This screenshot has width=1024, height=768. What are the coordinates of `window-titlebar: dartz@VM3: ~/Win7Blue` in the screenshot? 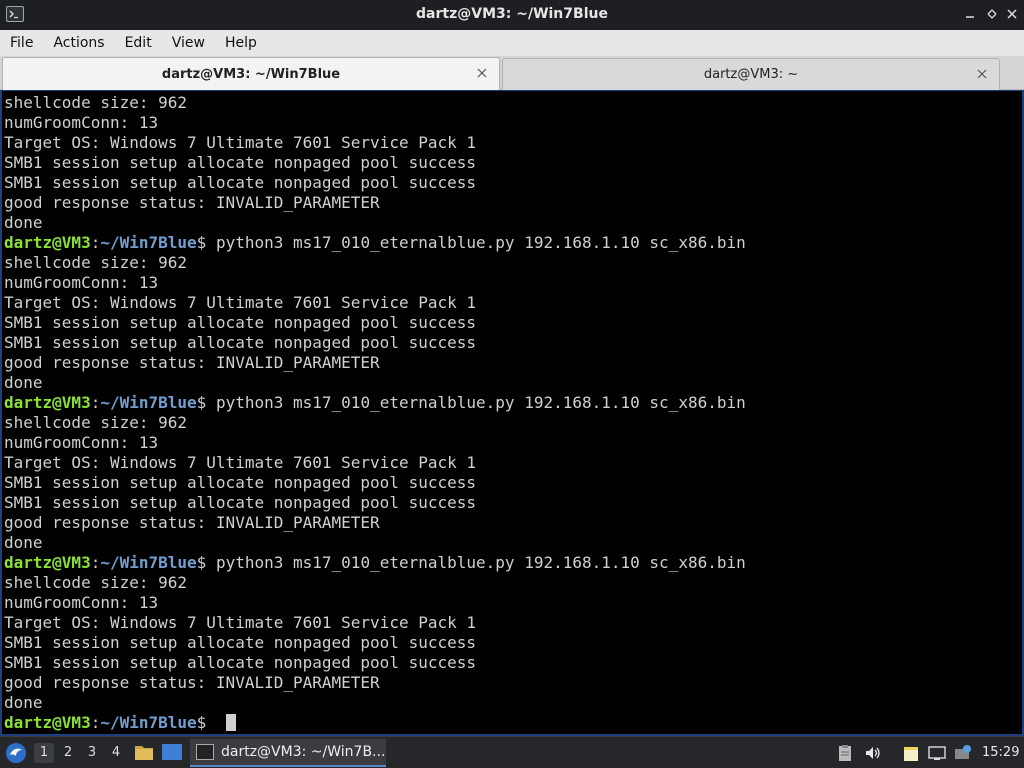 It's located at (512, 15).